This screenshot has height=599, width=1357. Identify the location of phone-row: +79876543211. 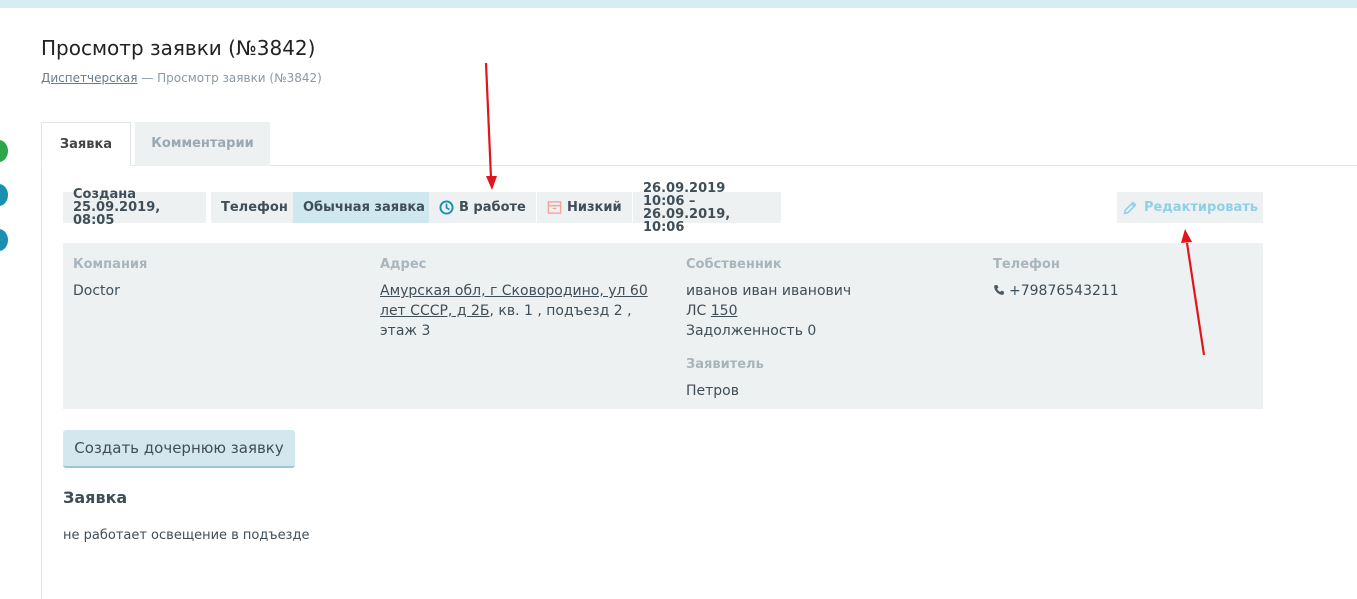
(1123, 291).